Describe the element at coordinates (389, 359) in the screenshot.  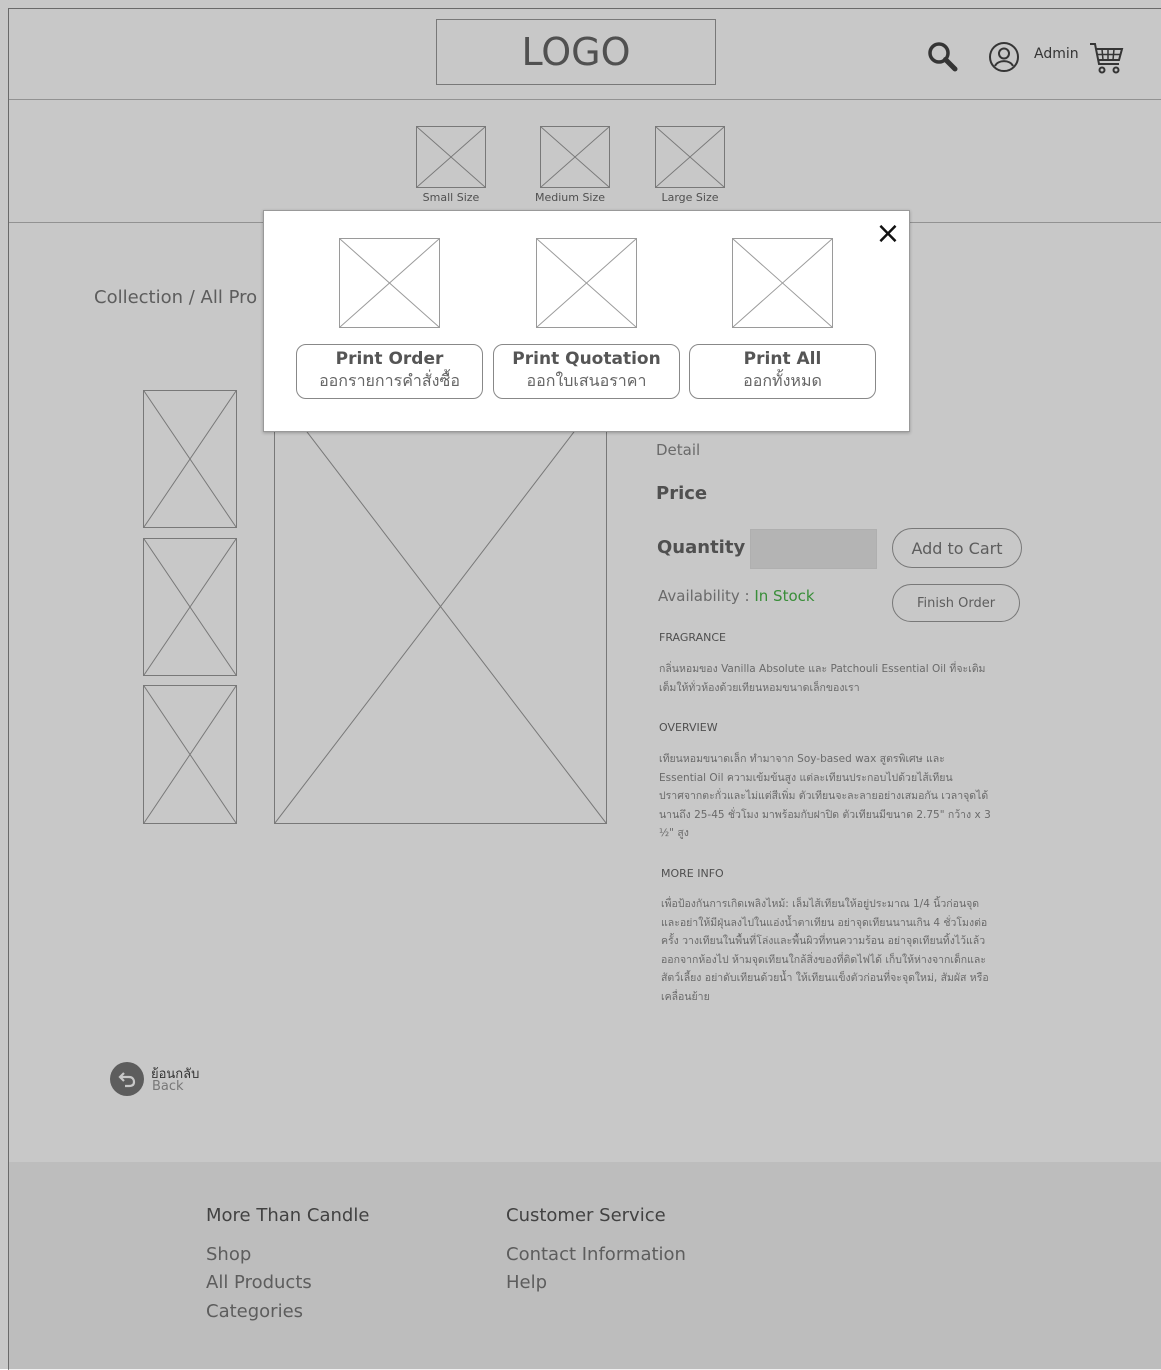
I see `print-order-label: Print Order` at that location.